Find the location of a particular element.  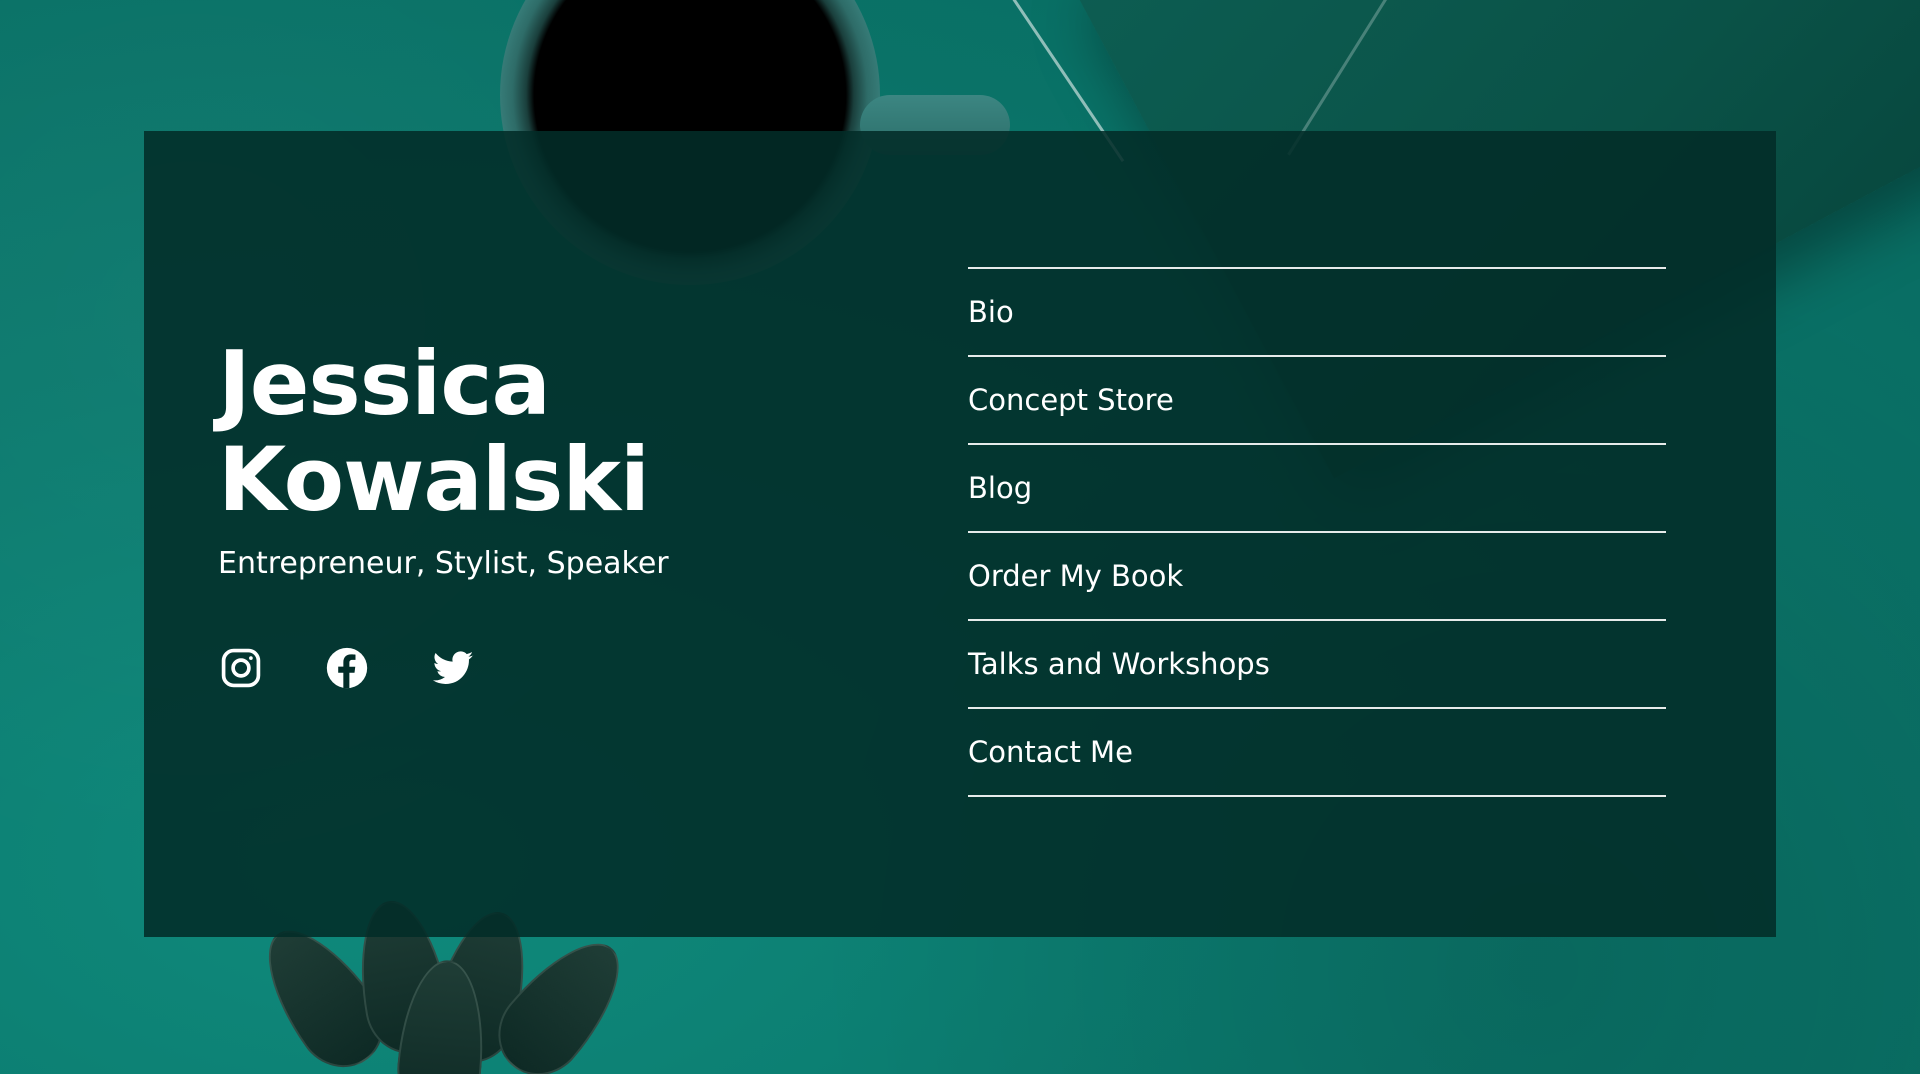

profile-name: Jessica Kowalski is located at coordinates (434, 433).